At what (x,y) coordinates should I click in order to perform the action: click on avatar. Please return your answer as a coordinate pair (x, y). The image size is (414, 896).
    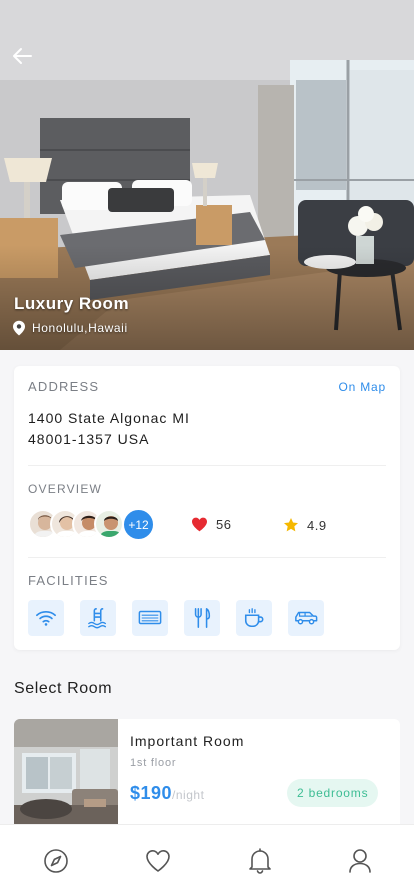
    Looking at the image, I should click on (109, 524).